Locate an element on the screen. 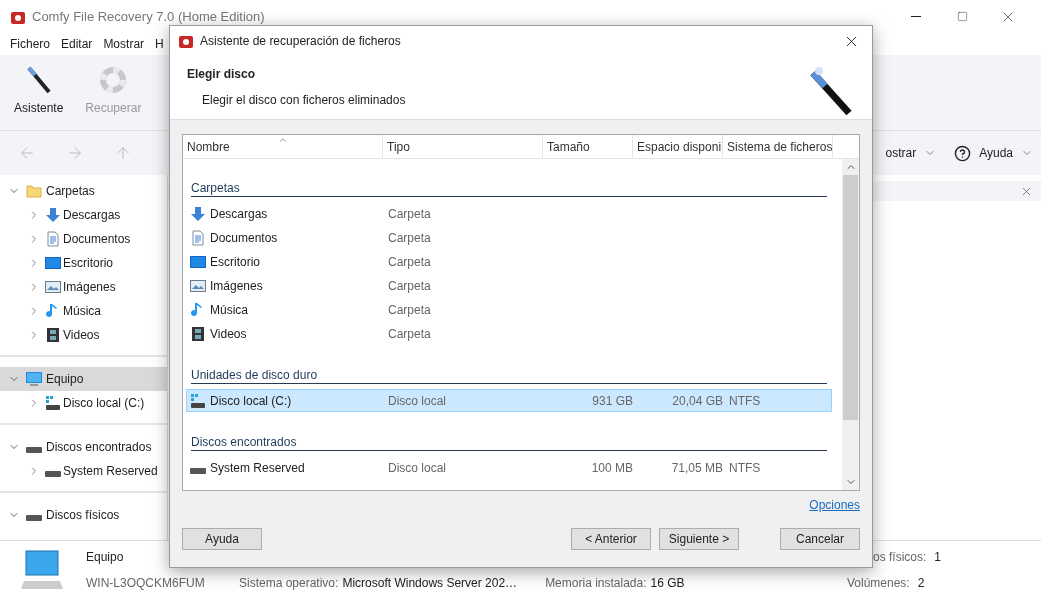 This screenshot has height=598, width=1041. tree-label: Carpetas is located at coordinates (70, 191).